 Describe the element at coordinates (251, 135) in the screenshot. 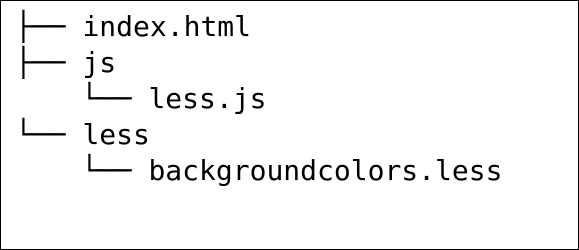

I see `tree-item-less-folder: └── less` at that location.